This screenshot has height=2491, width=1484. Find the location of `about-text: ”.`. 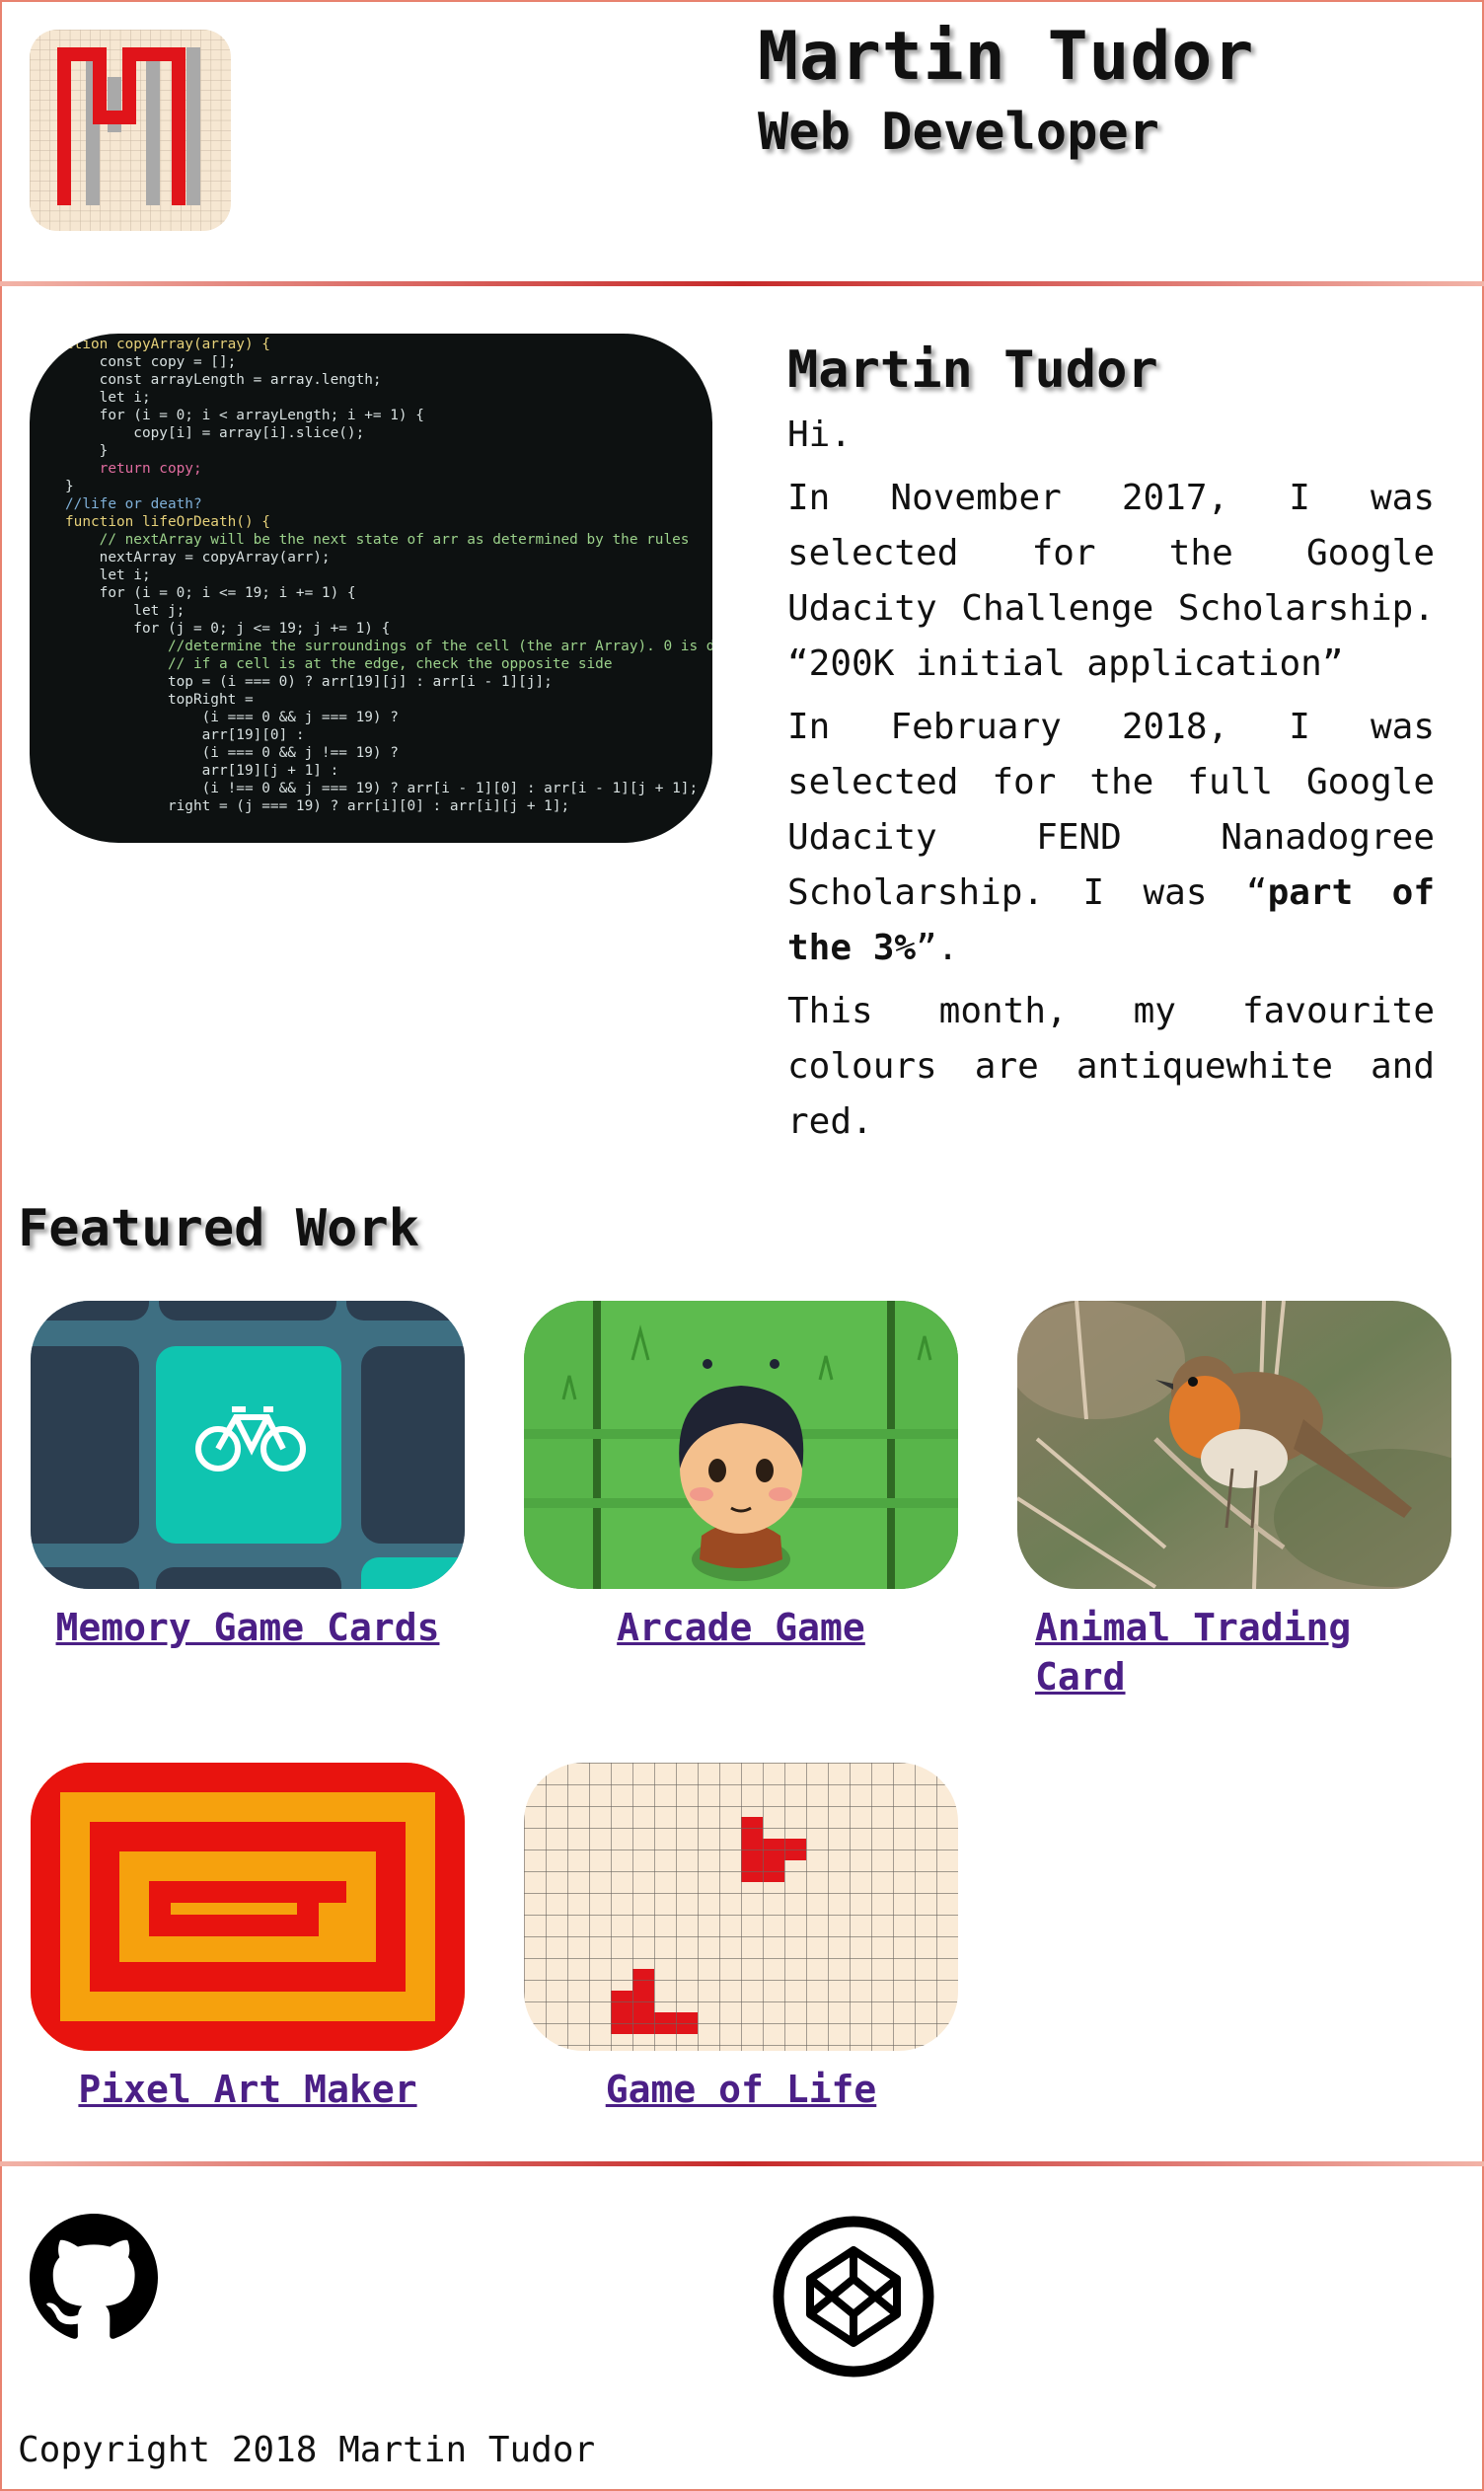

about-text: ”. is located at coordinates (937, 948).